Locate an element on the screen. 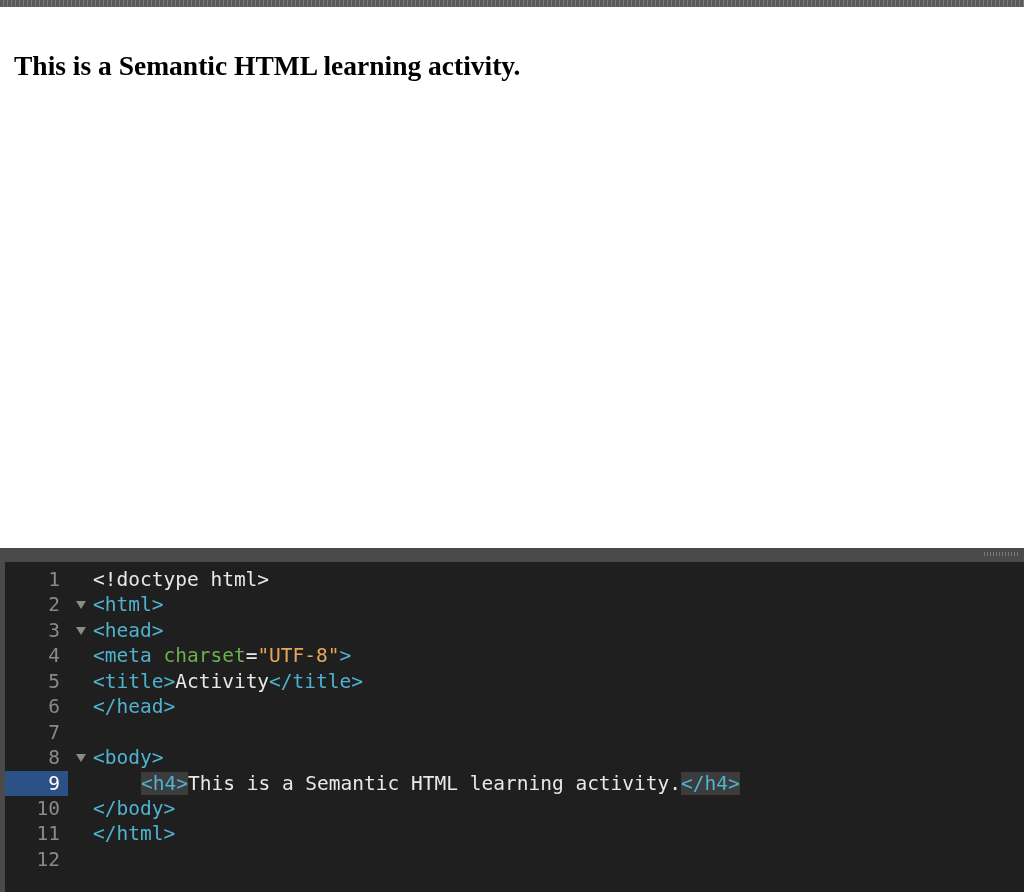  code-text: = is located at coordinates (251, 656).